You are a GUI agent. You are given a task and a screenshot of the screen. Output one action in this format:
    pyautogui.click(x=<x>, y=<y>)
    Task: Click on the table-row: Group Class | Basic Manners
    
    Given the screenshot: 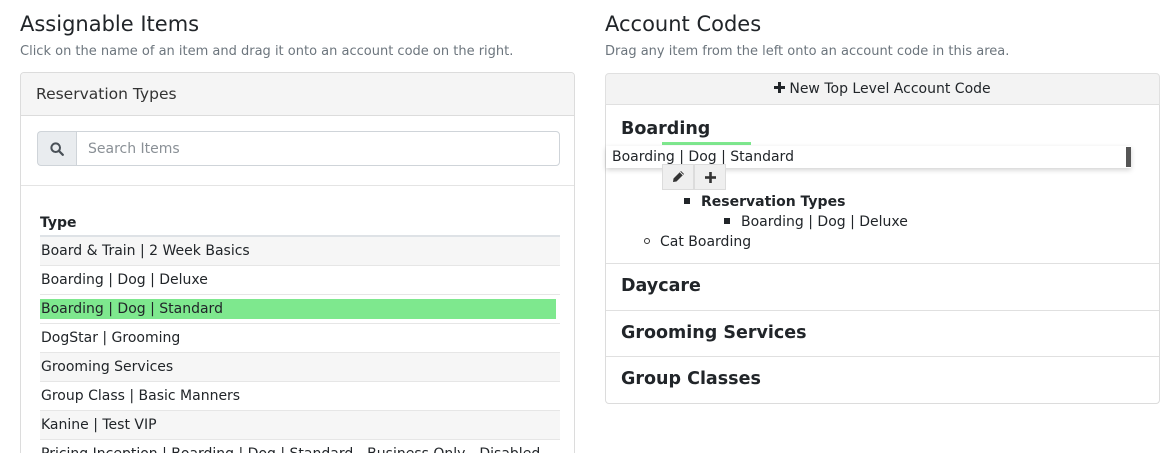 What is the action you would take?
    pyautogui.click(x=300, y=396)
    